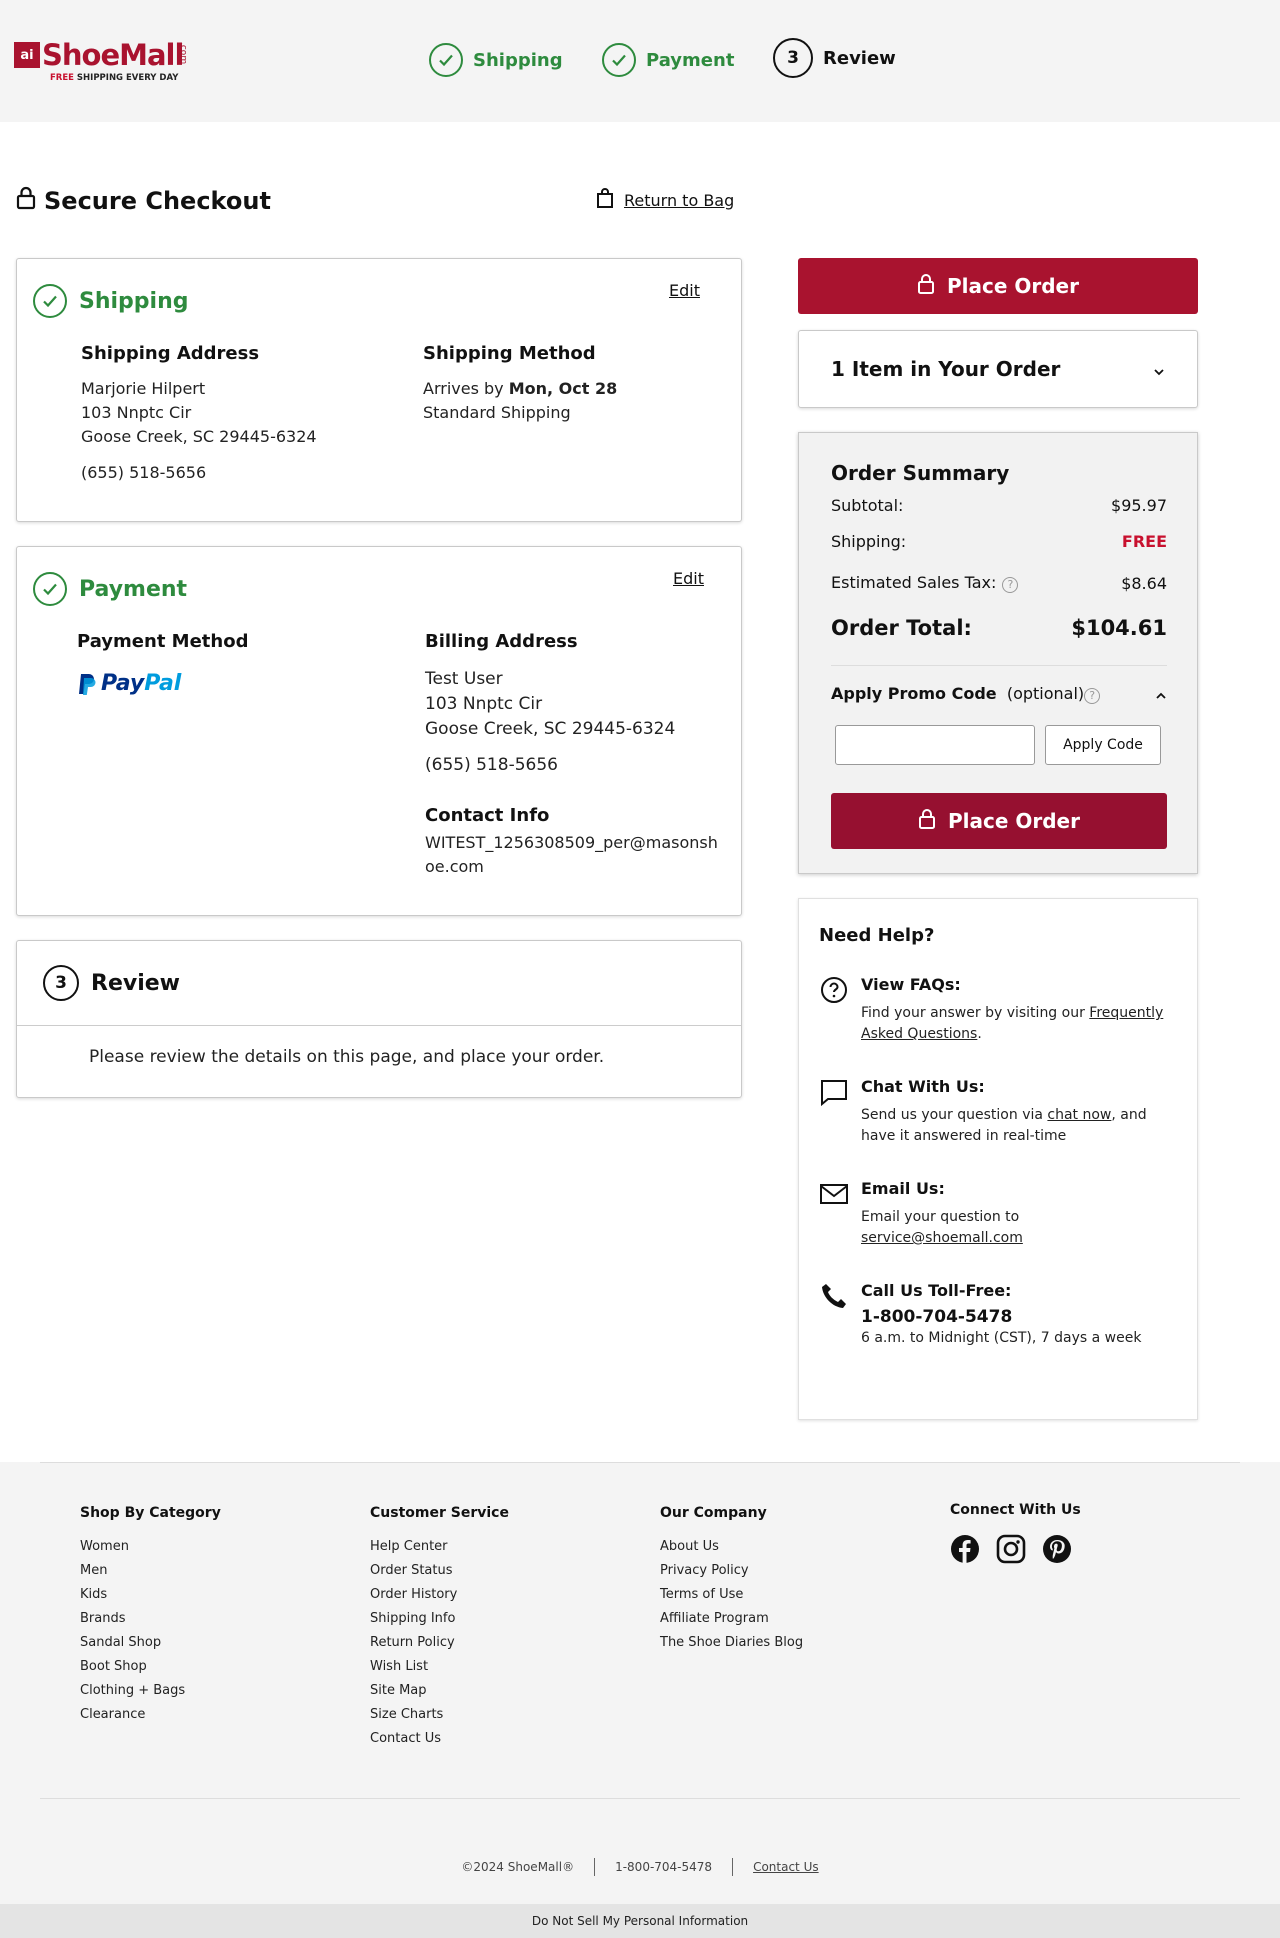 The width and height of the screenshot is (1280, 1938). Describe the element at coordinates (1126, 1013) in the screenshot. I see `faq-link: Frequently` at that location.